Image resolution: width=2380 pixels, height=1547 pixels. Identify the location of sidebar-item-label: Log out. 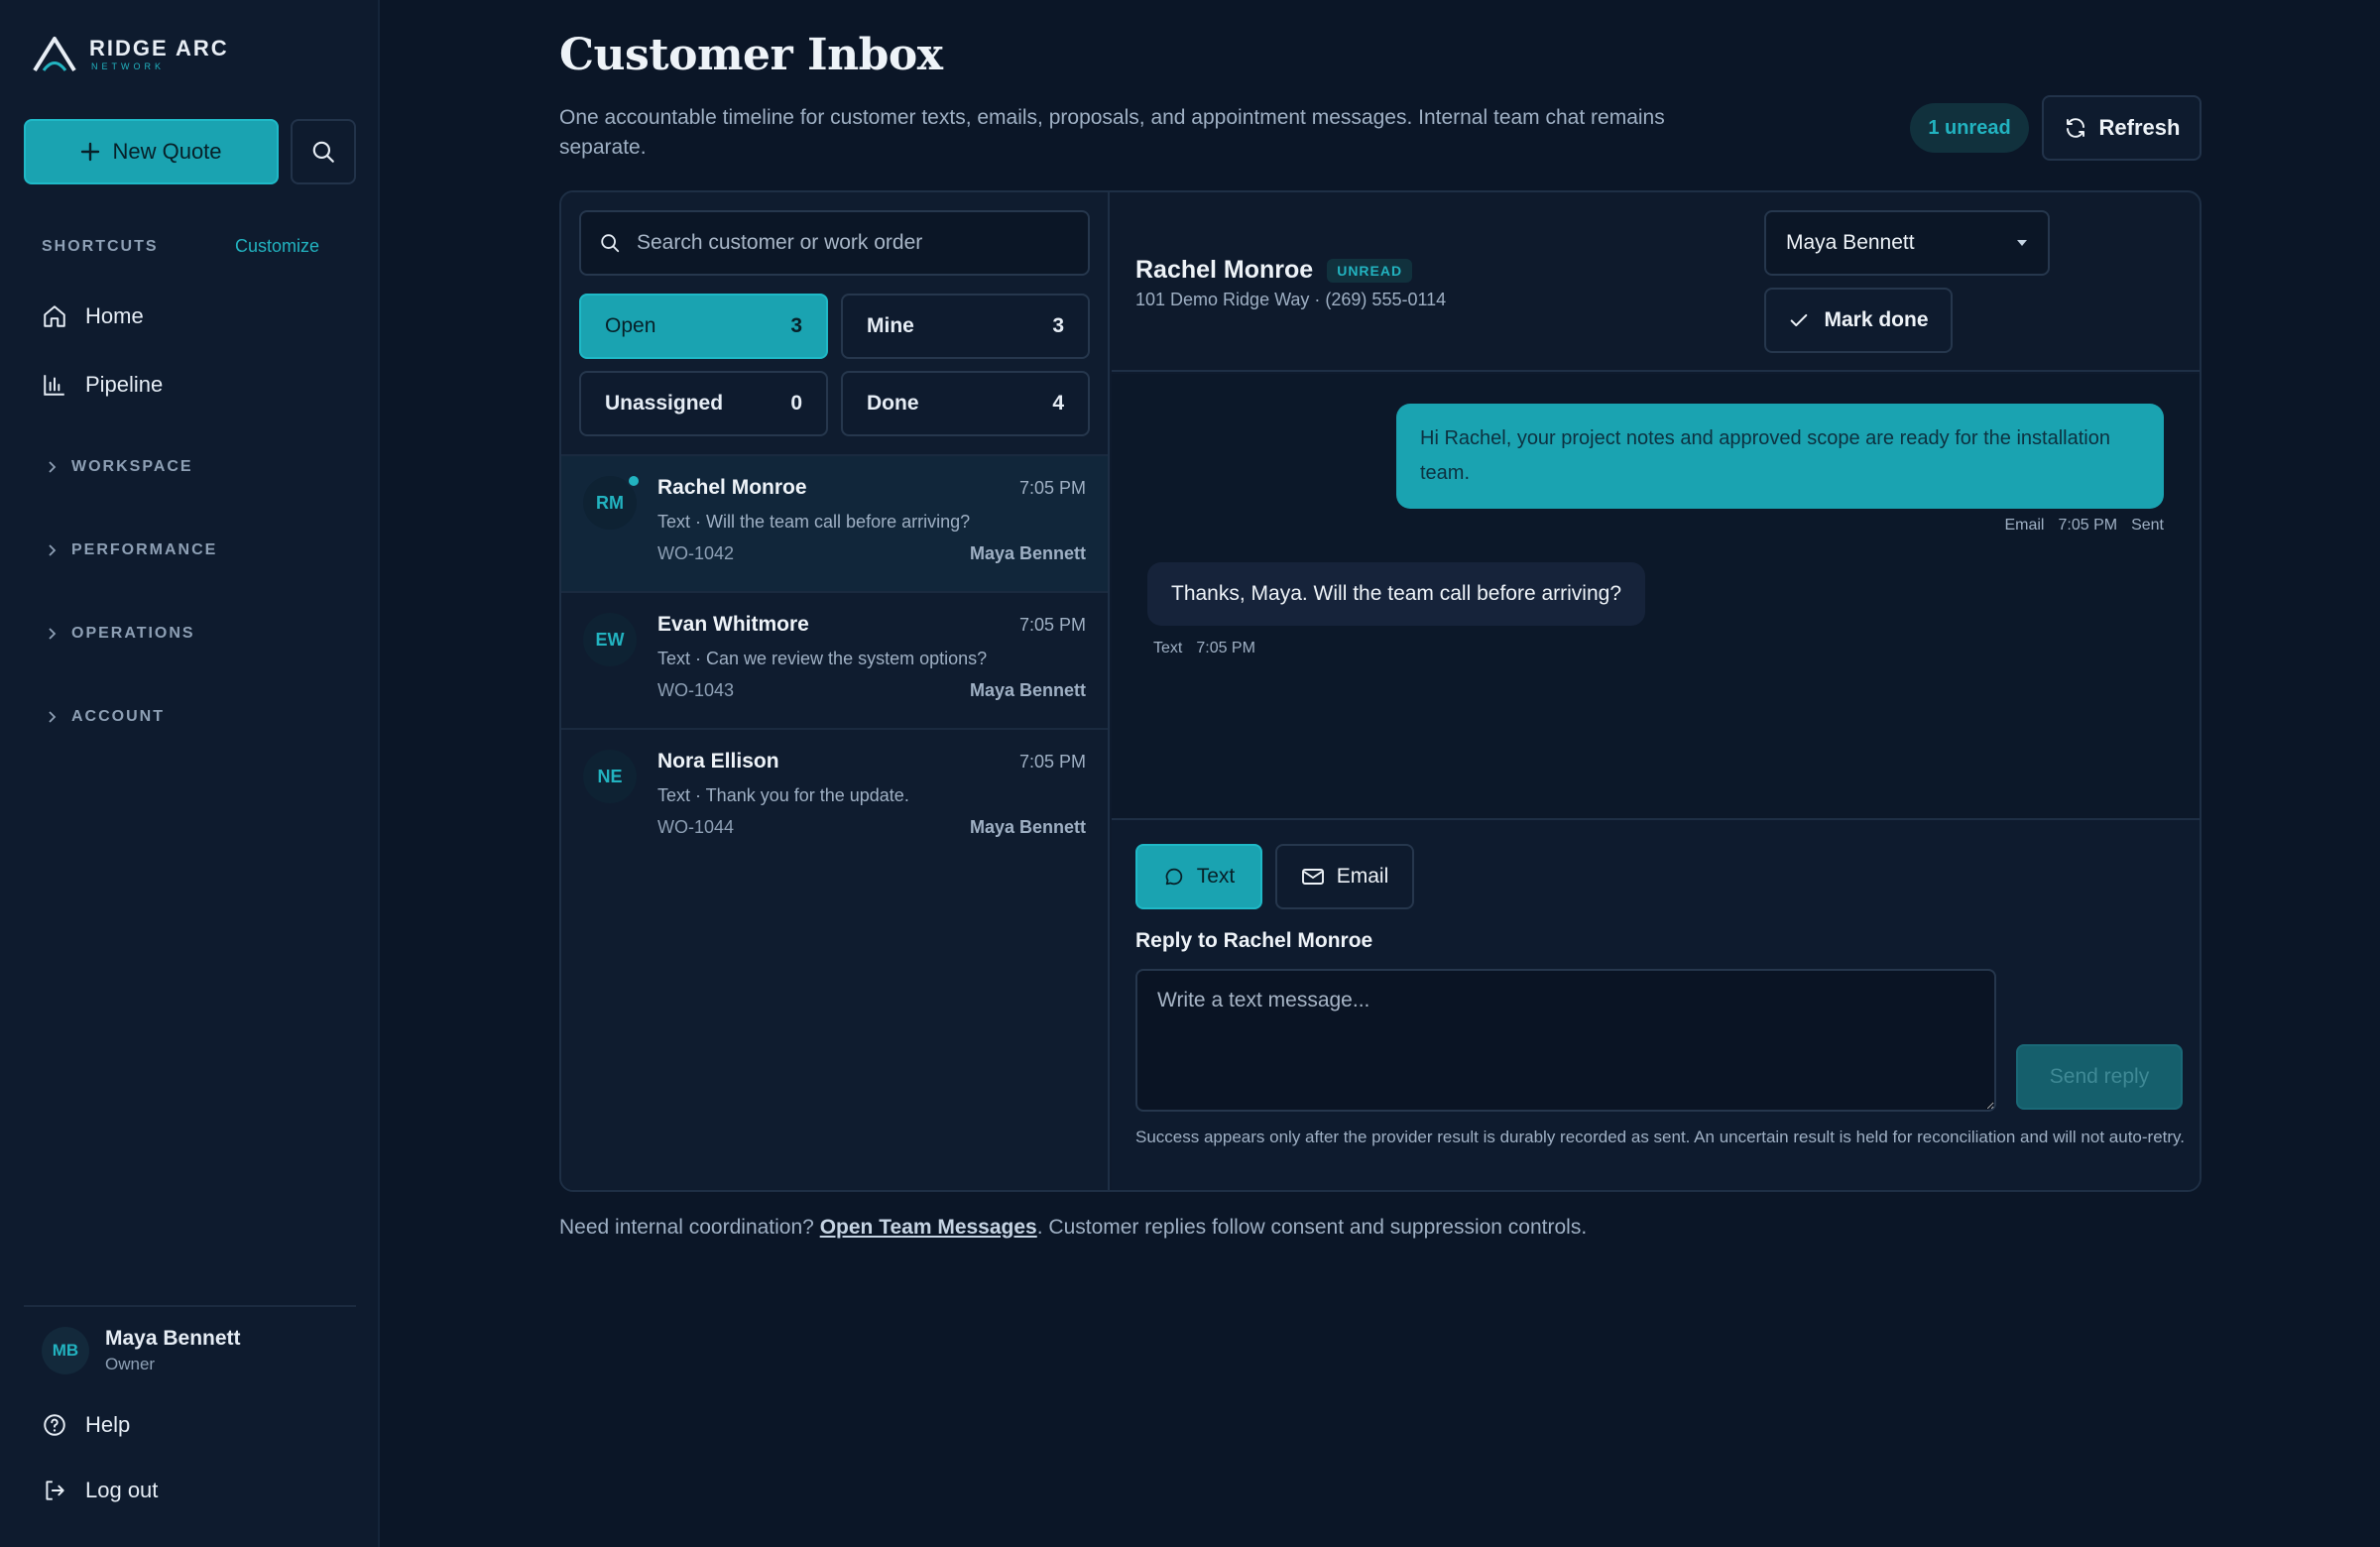
(122, 1490).